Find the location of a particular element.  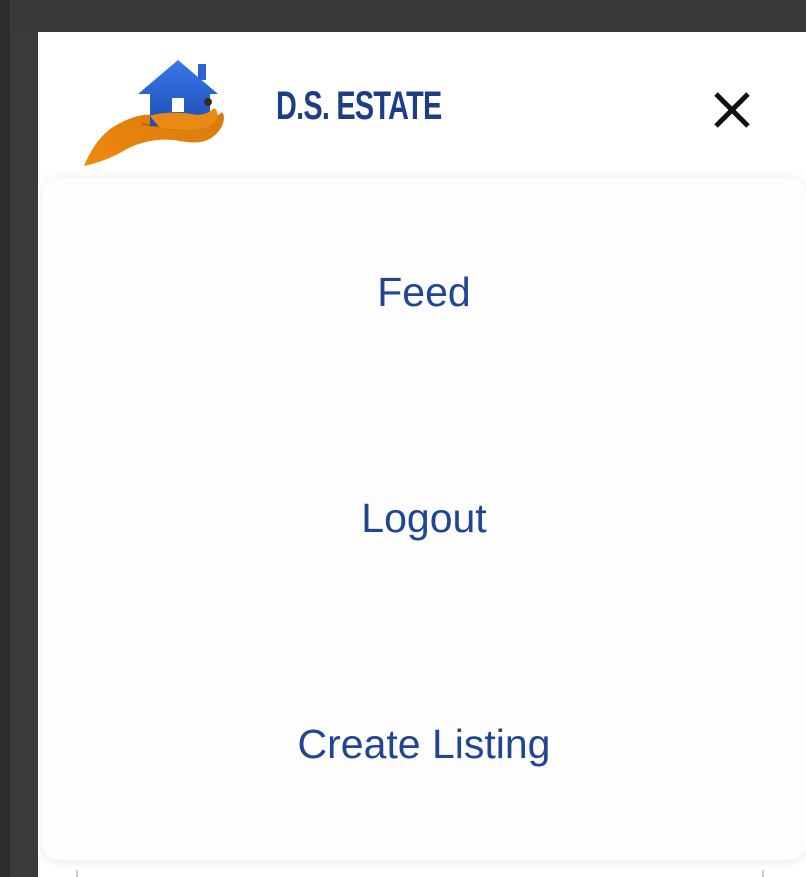

menu-item-create-listing: Create Listing is located at coordinates (424, 744).